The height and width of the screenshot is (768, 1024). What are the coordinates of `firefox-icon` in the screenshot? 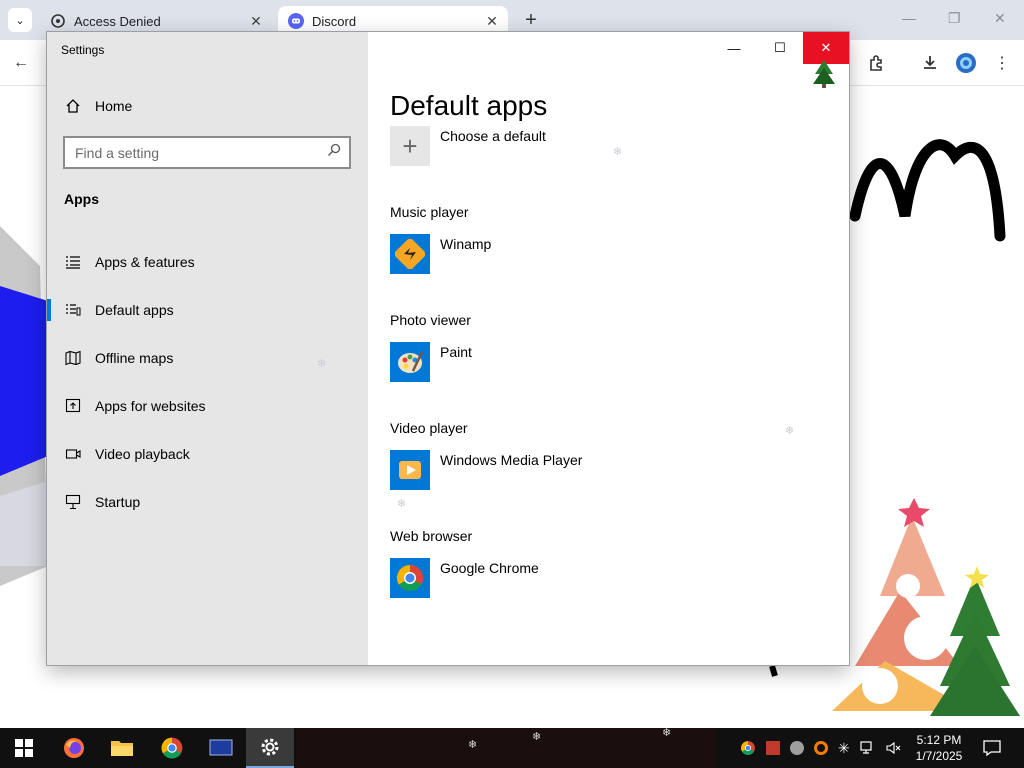 It's located at (74, 748).